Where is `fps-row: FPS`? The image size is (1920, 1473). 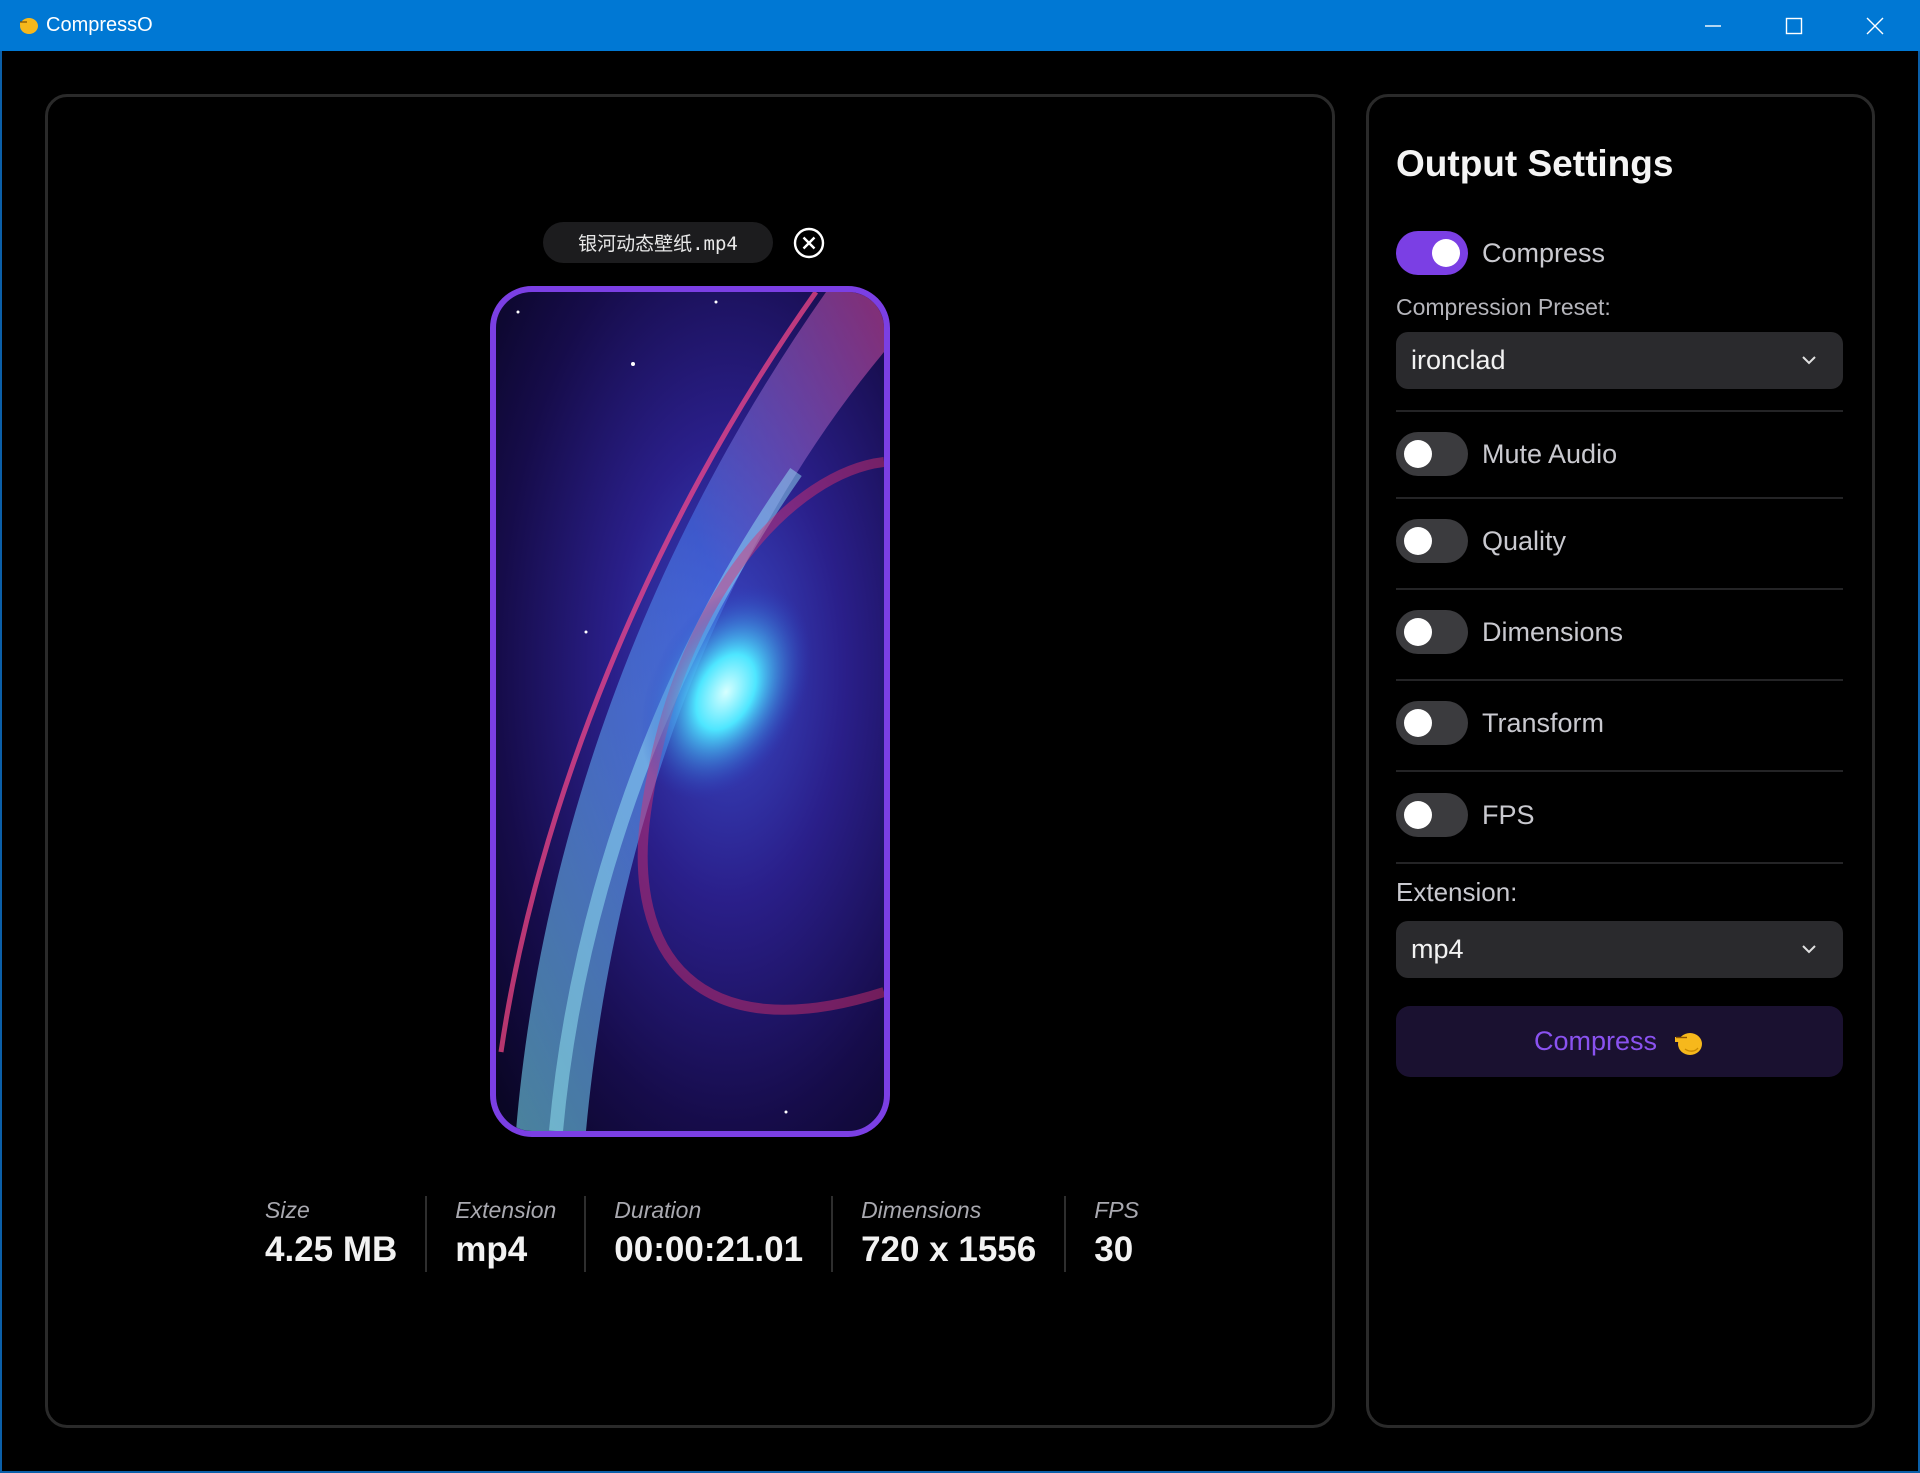
fps-row: FPS is located at coordinates (1619, 815).